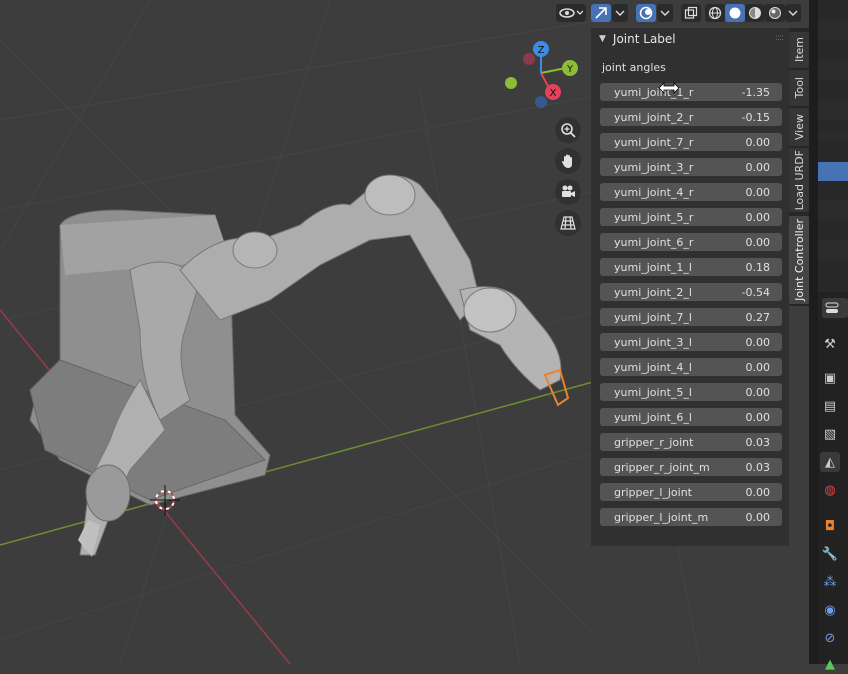  I want to click on joint-slider: yumi_joint_5_r 0.00, so click(691, 217).